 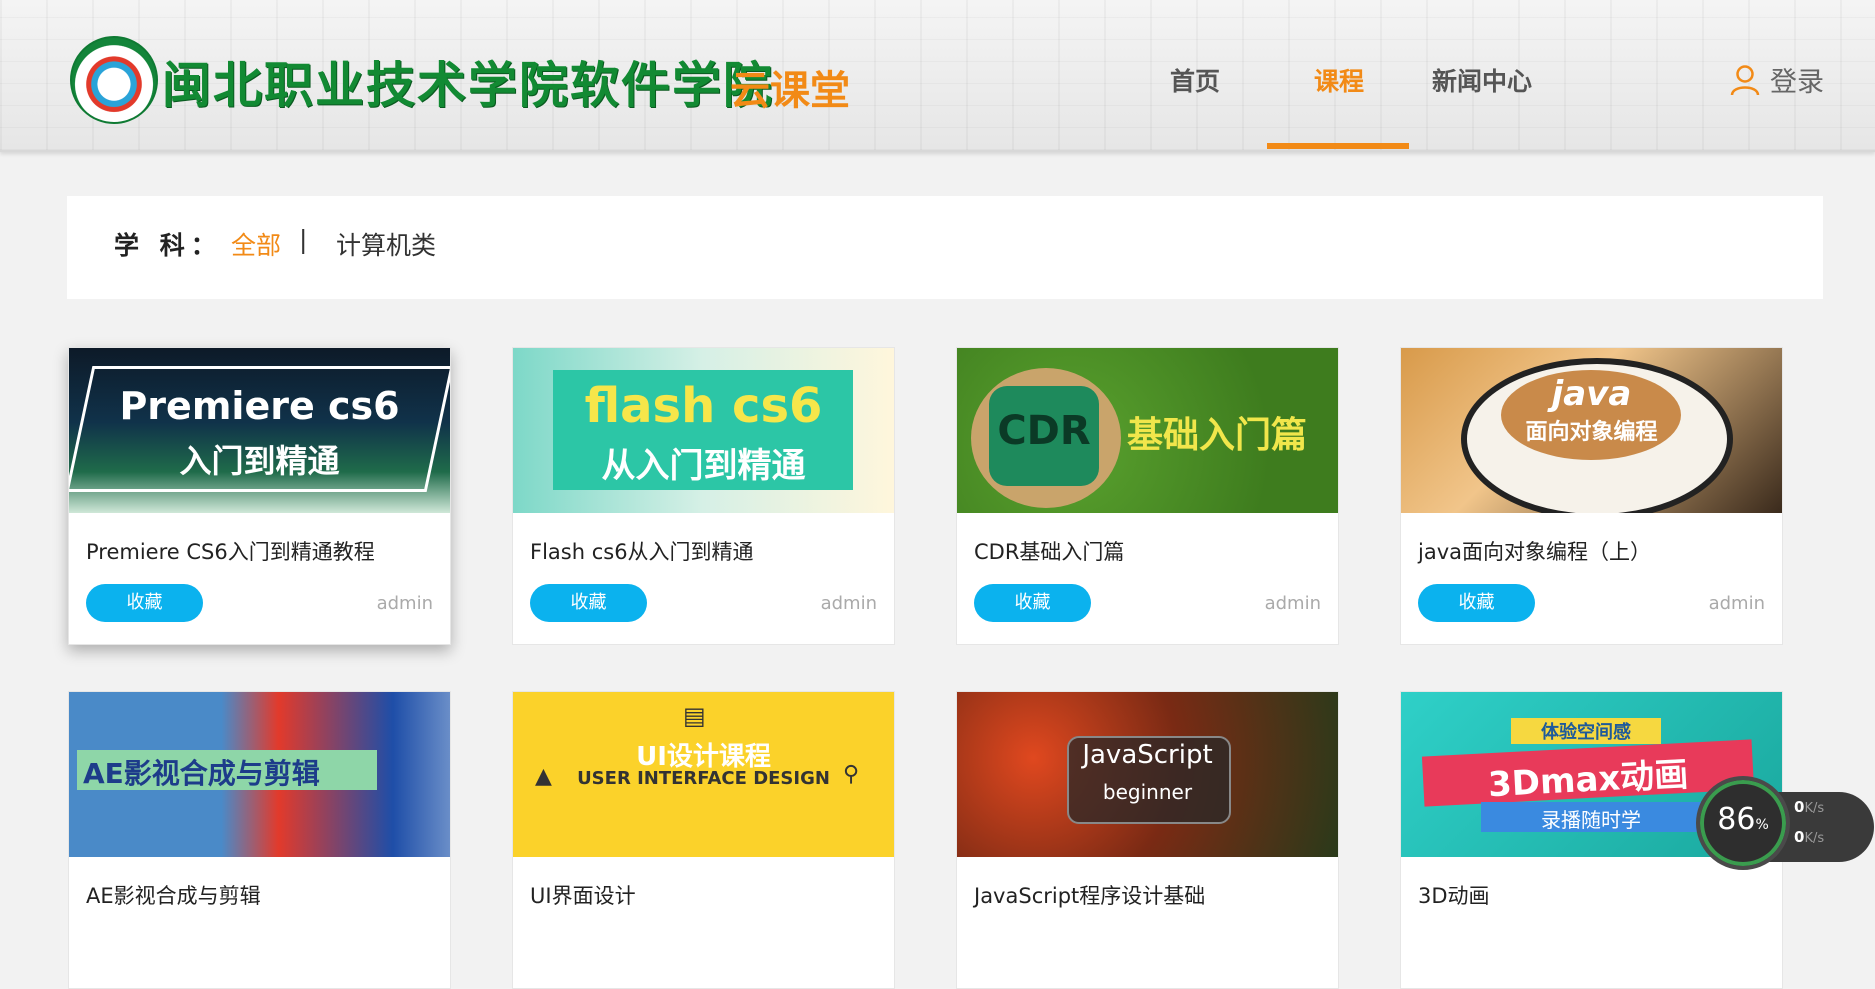 What do you see at coordinates (256, 244) in the screenshot?
I see `filter-option-all: 全部` at bounding box center [256, 244].